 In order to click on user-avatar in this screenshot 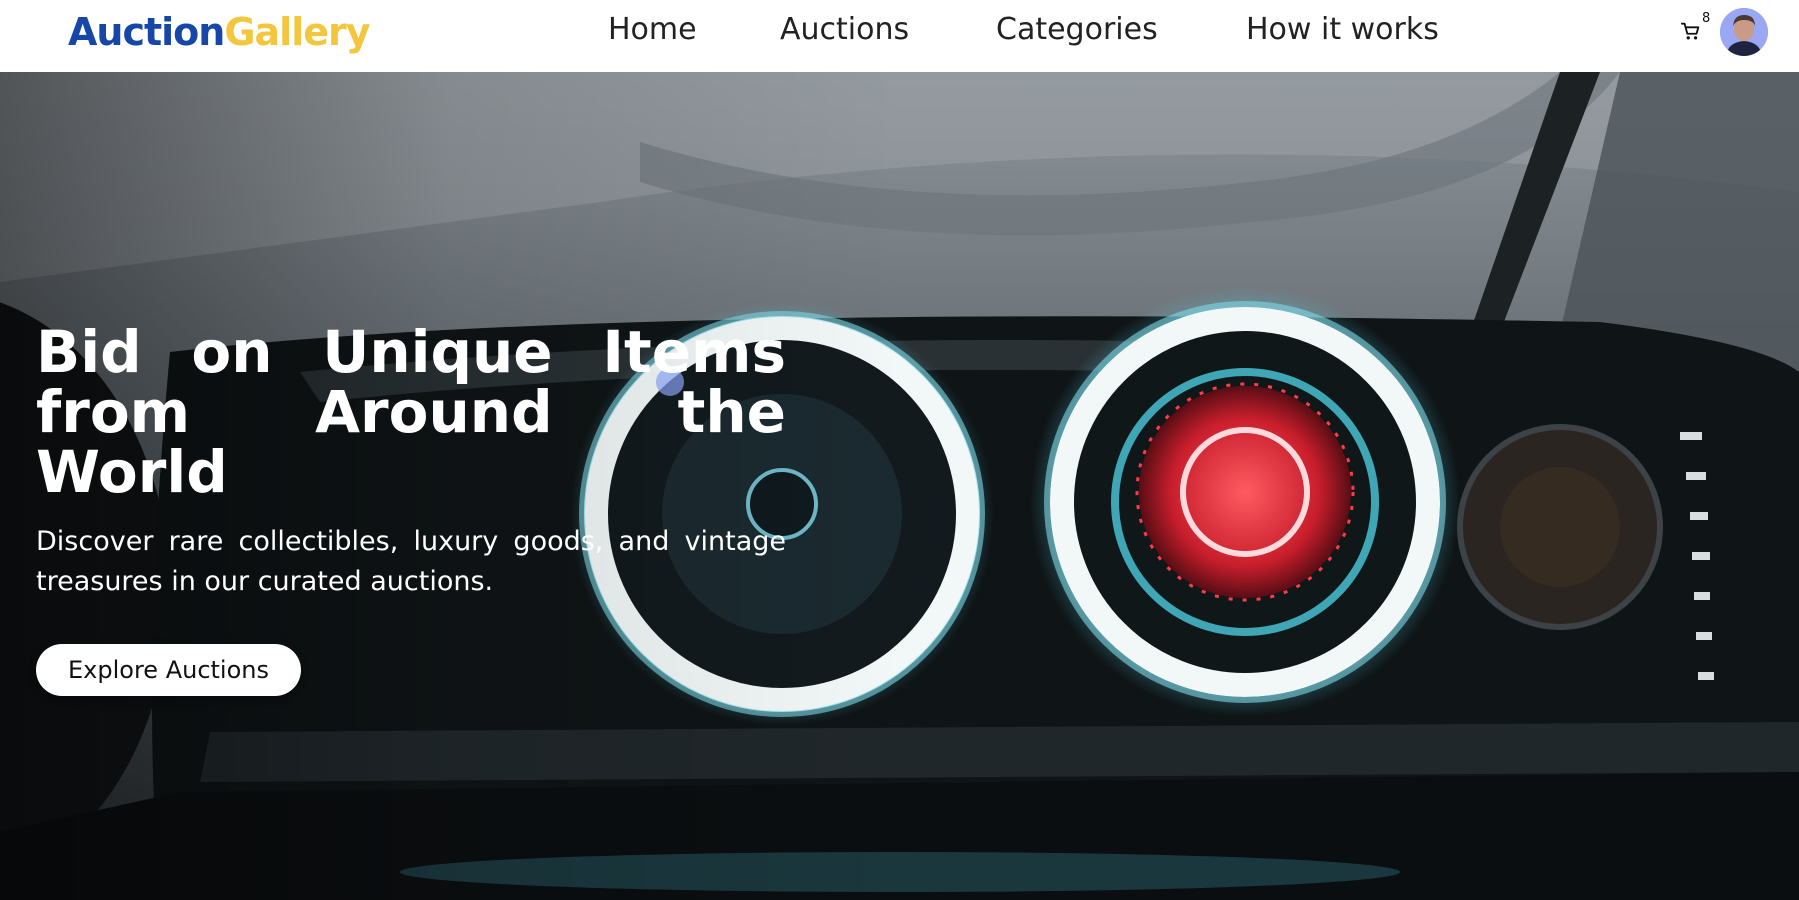, I will do `click(1744, 32)`.